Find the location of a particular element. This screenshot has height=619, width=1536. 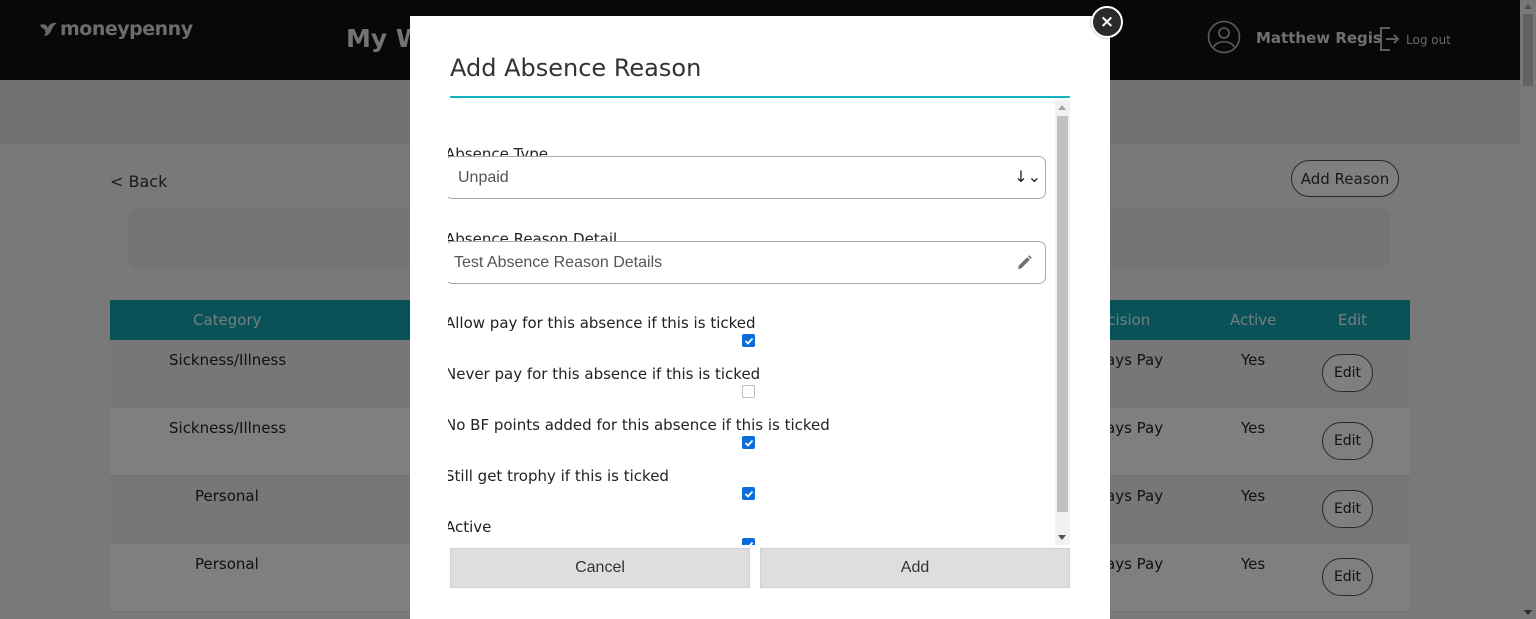

never-pay-checkbox is located at coordinates (748, 391).